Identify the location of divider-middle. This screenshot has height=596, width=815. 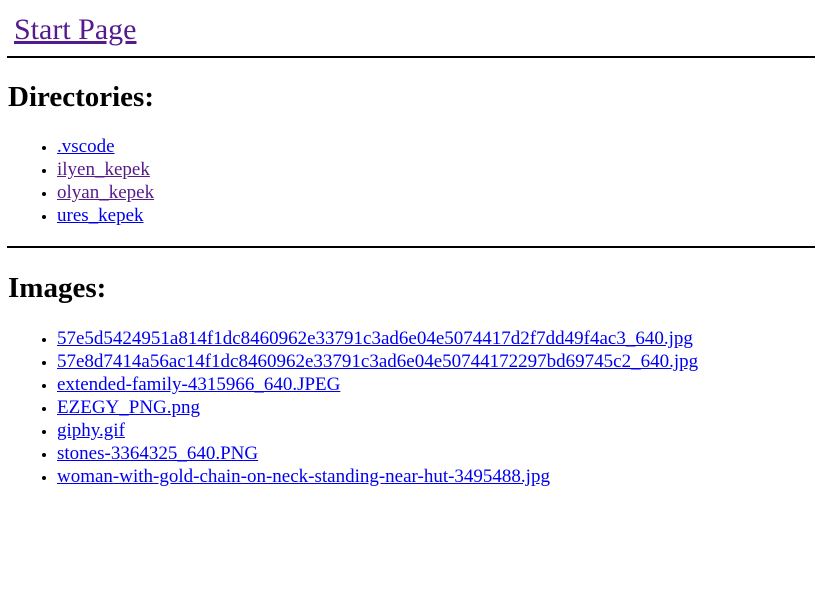
(411, 247).